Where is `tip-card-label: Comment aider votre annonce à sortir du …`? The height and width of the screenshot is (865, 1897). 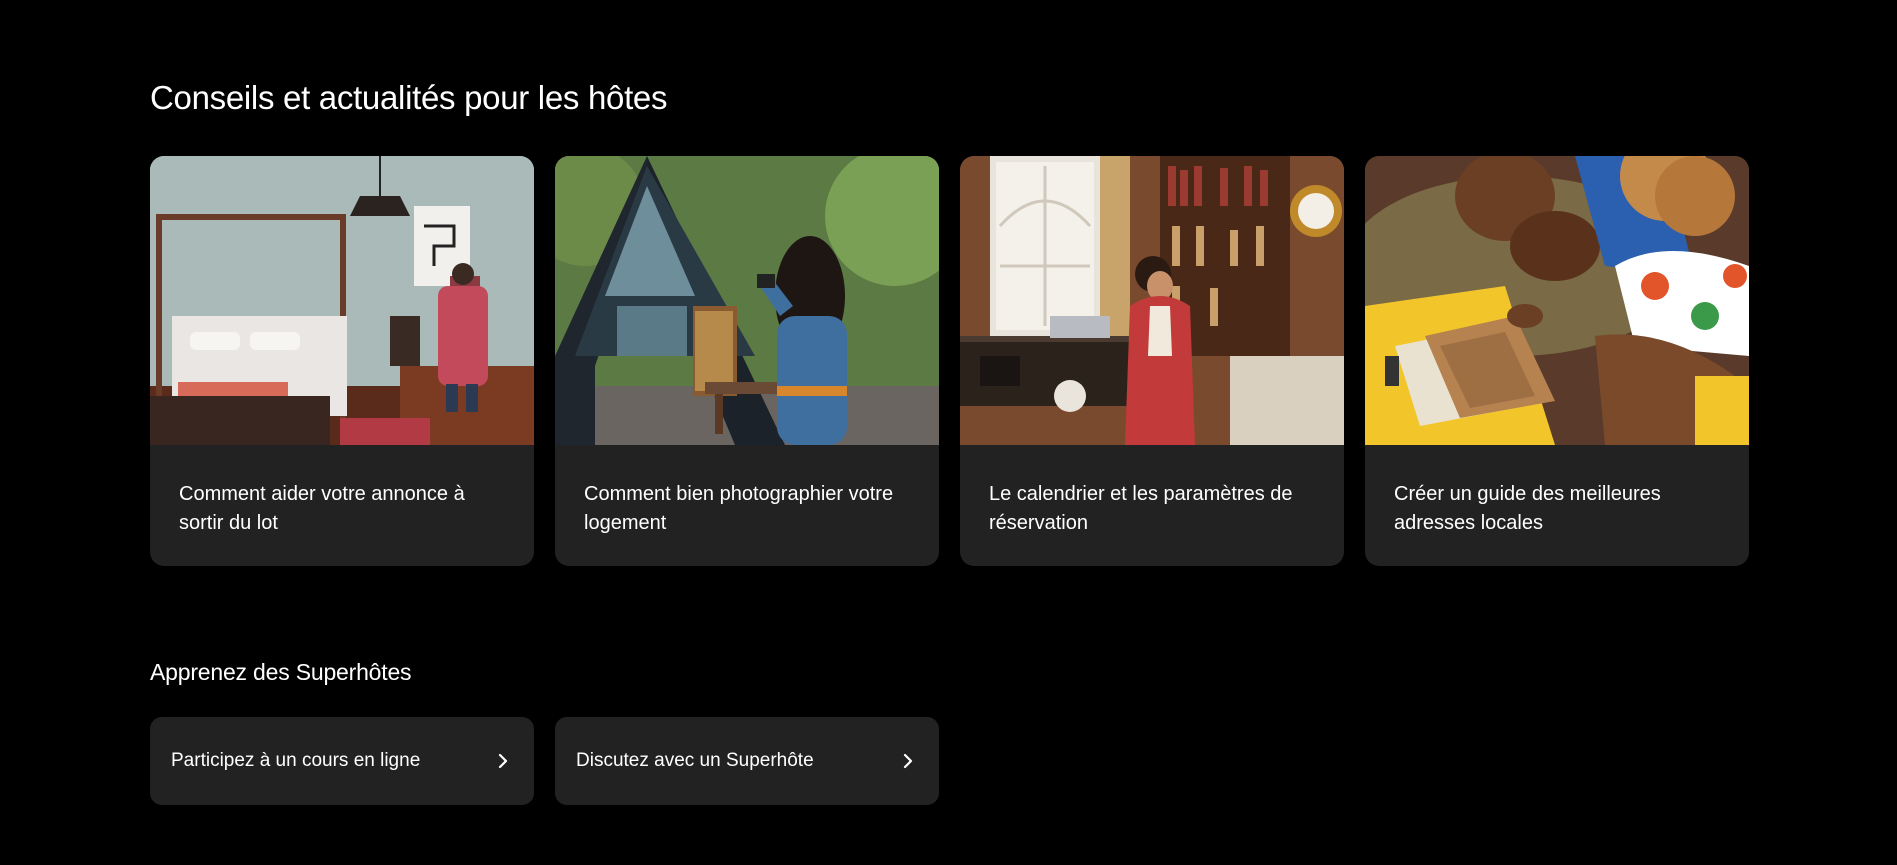
tip-card-label: Comment aider votre annonce à sortir du … is located at coordinates (322, 508).